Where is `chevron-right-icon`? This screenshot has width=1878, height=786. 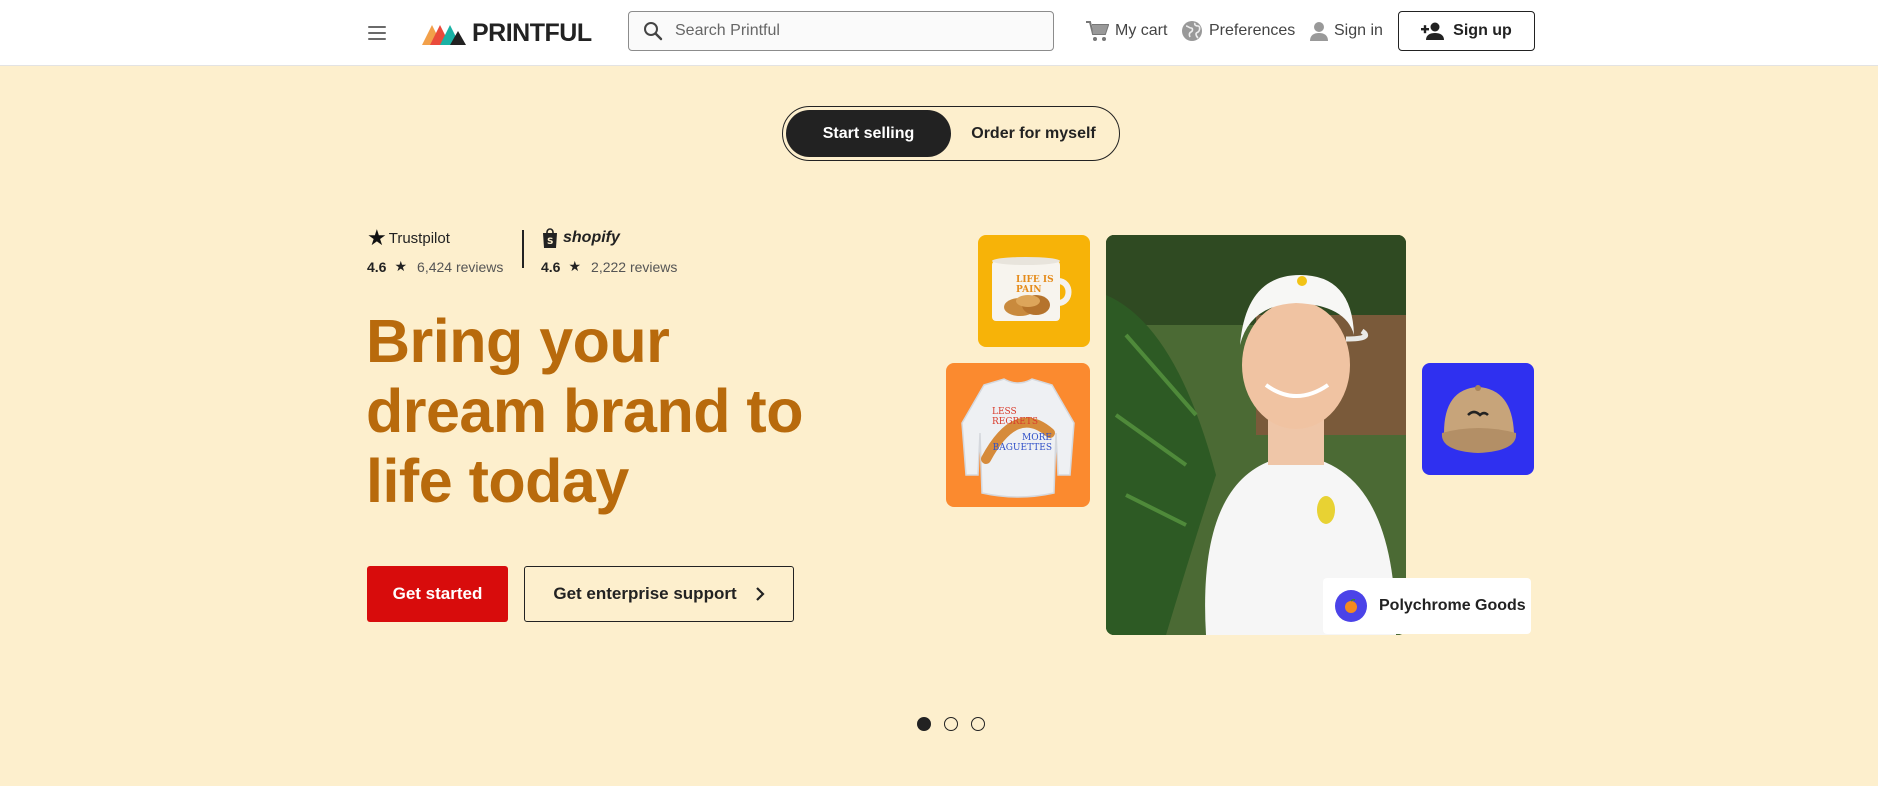 chevron-right-icon is located at coordinates (760, 594).